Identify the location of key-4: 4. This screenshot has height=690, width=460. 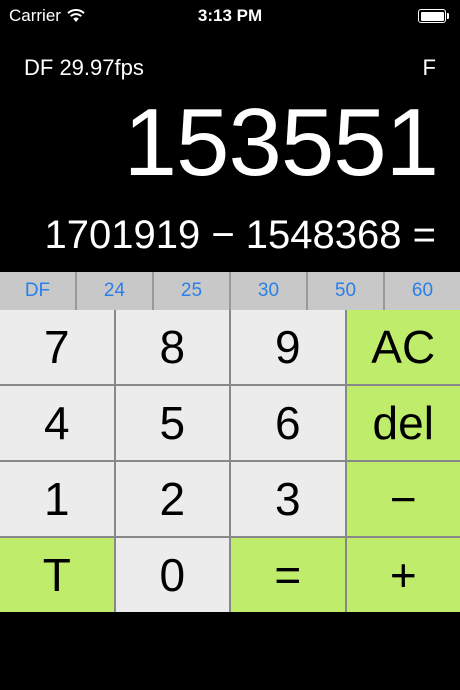
(57, 423).